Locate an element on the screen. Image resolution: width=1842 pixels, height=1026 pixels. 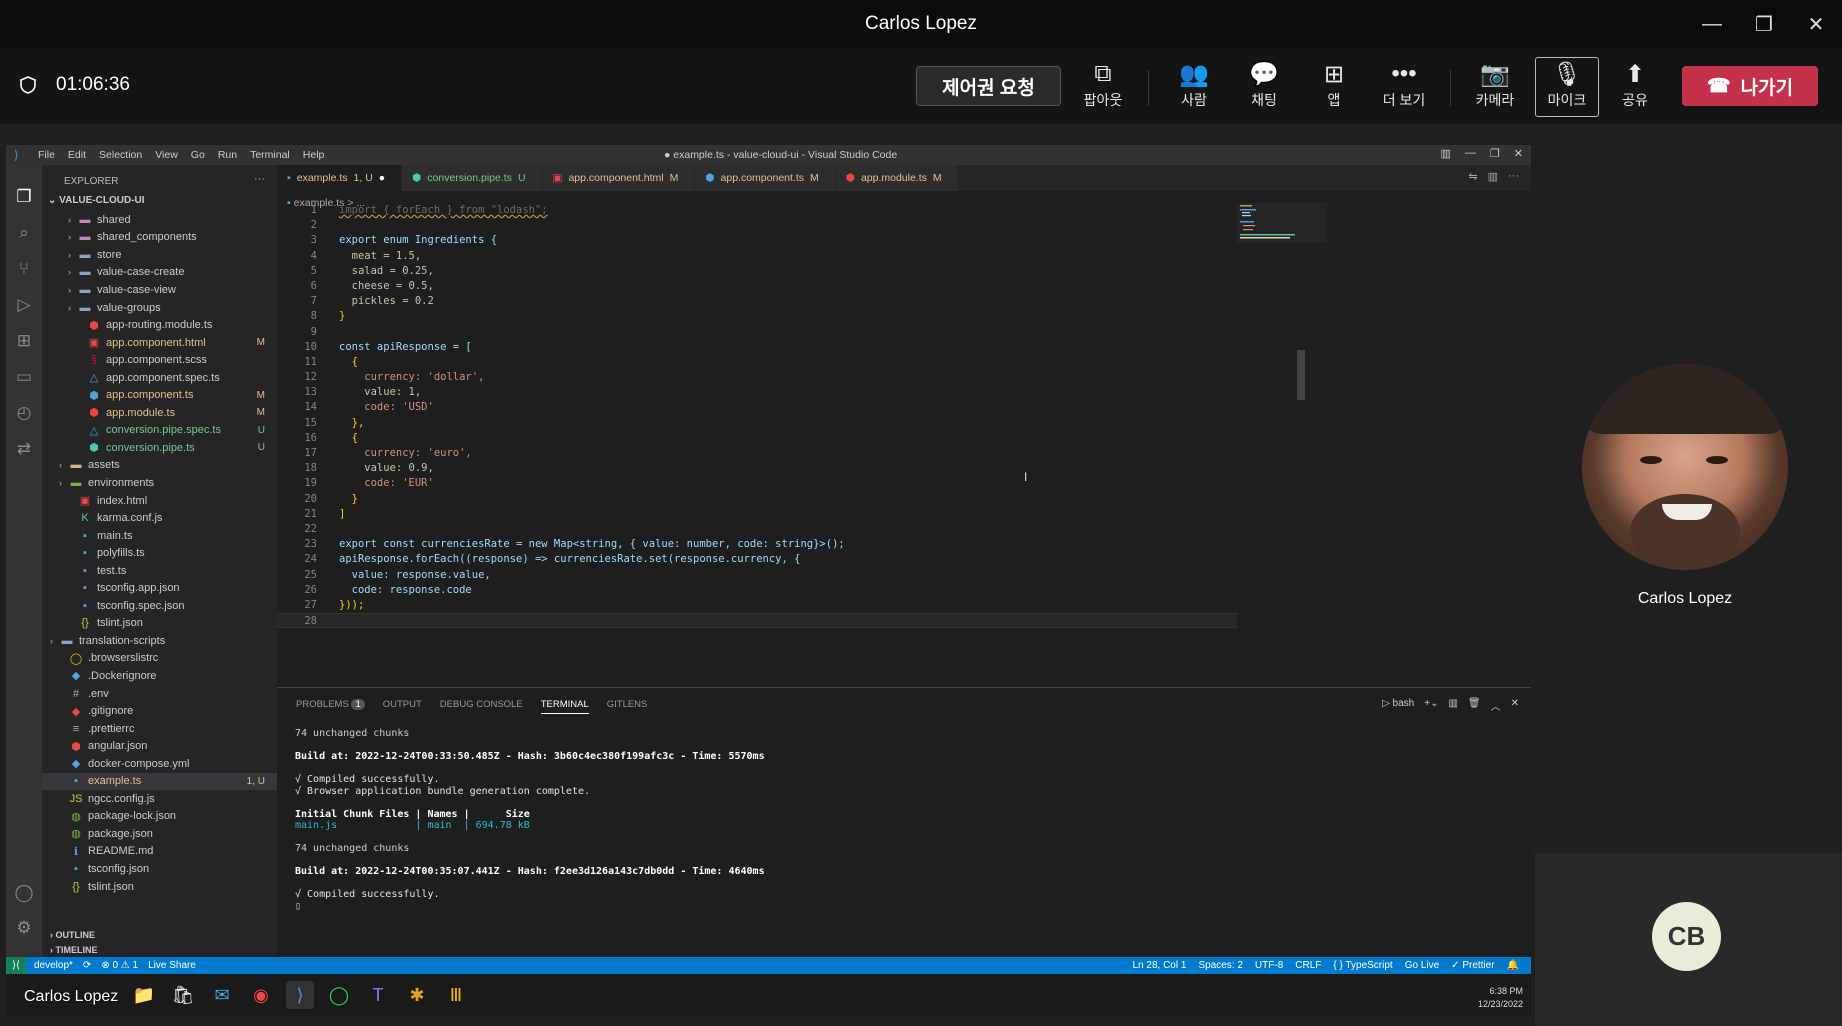
editor-tab: ▣ app.component.html M is located at coordinates (619, 178).